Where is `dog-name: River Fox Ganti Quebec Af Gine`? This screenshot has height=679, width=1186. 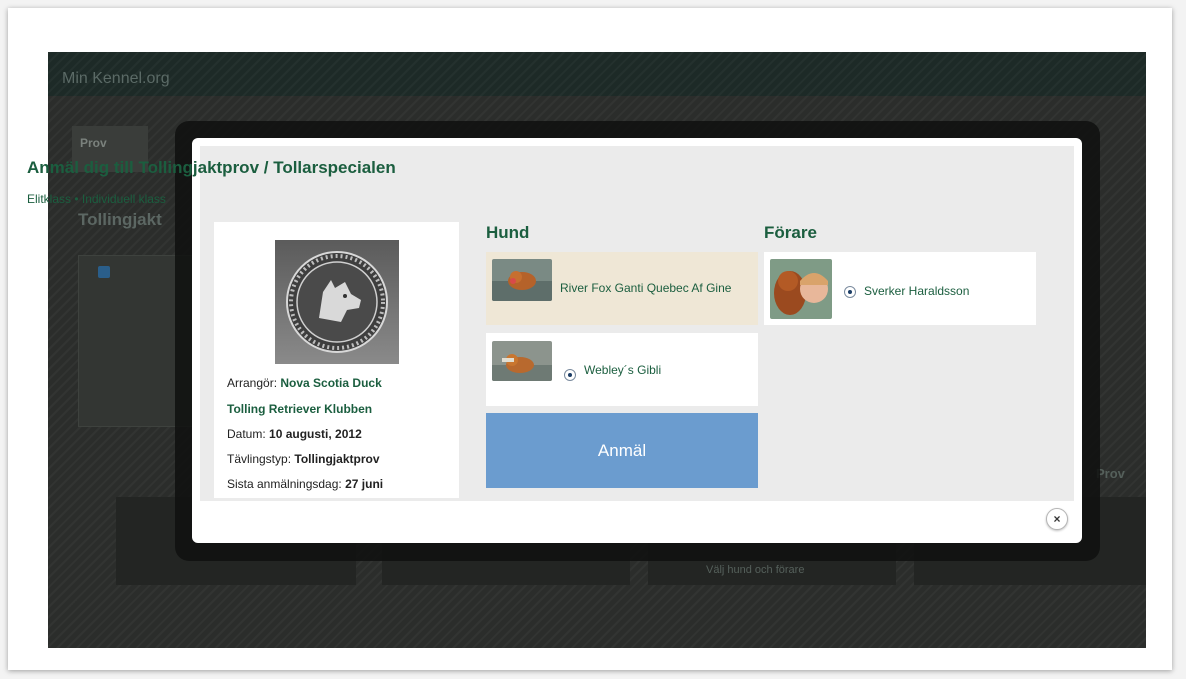
dog-name: River Fox Ganti Quebec Af Gine is located at coordinates (646, 288).